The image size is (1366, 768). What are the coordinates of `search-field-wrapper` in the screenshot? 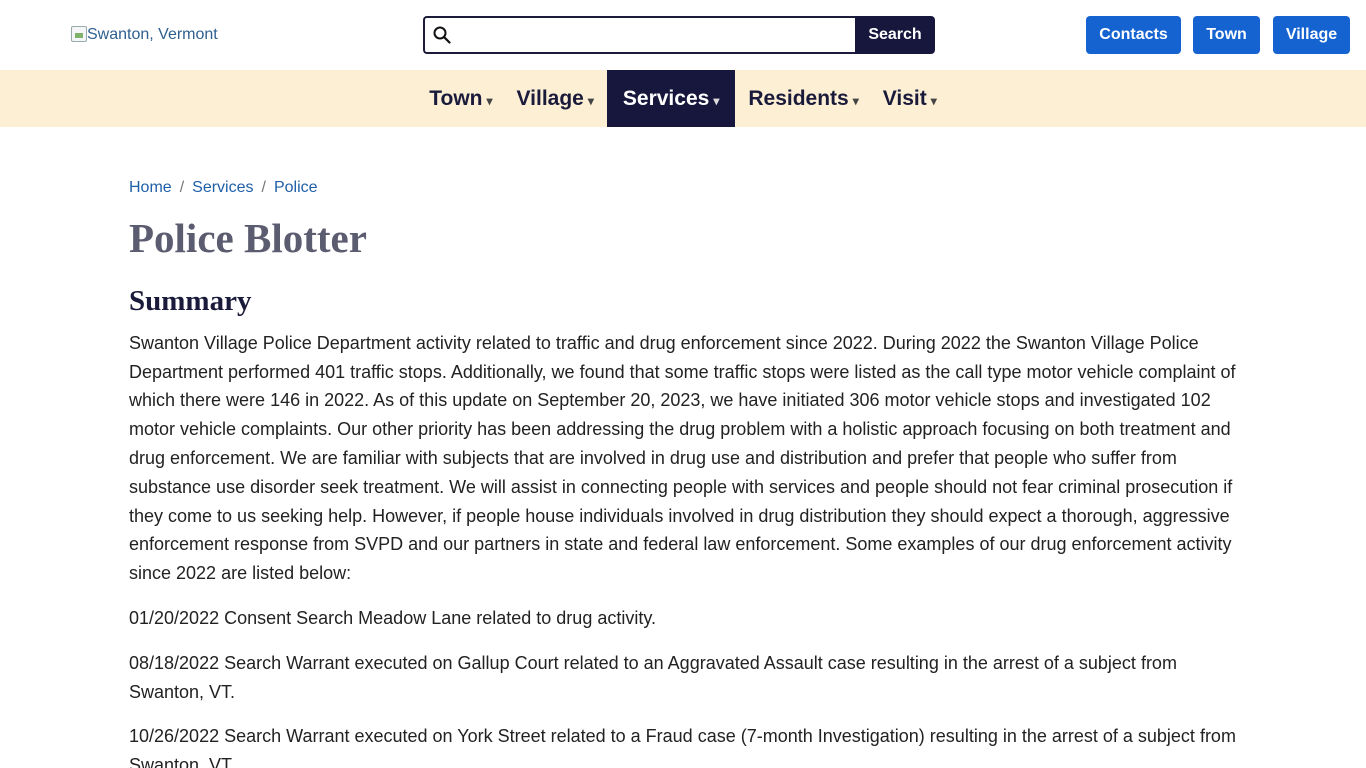 It's located at (639, 35).